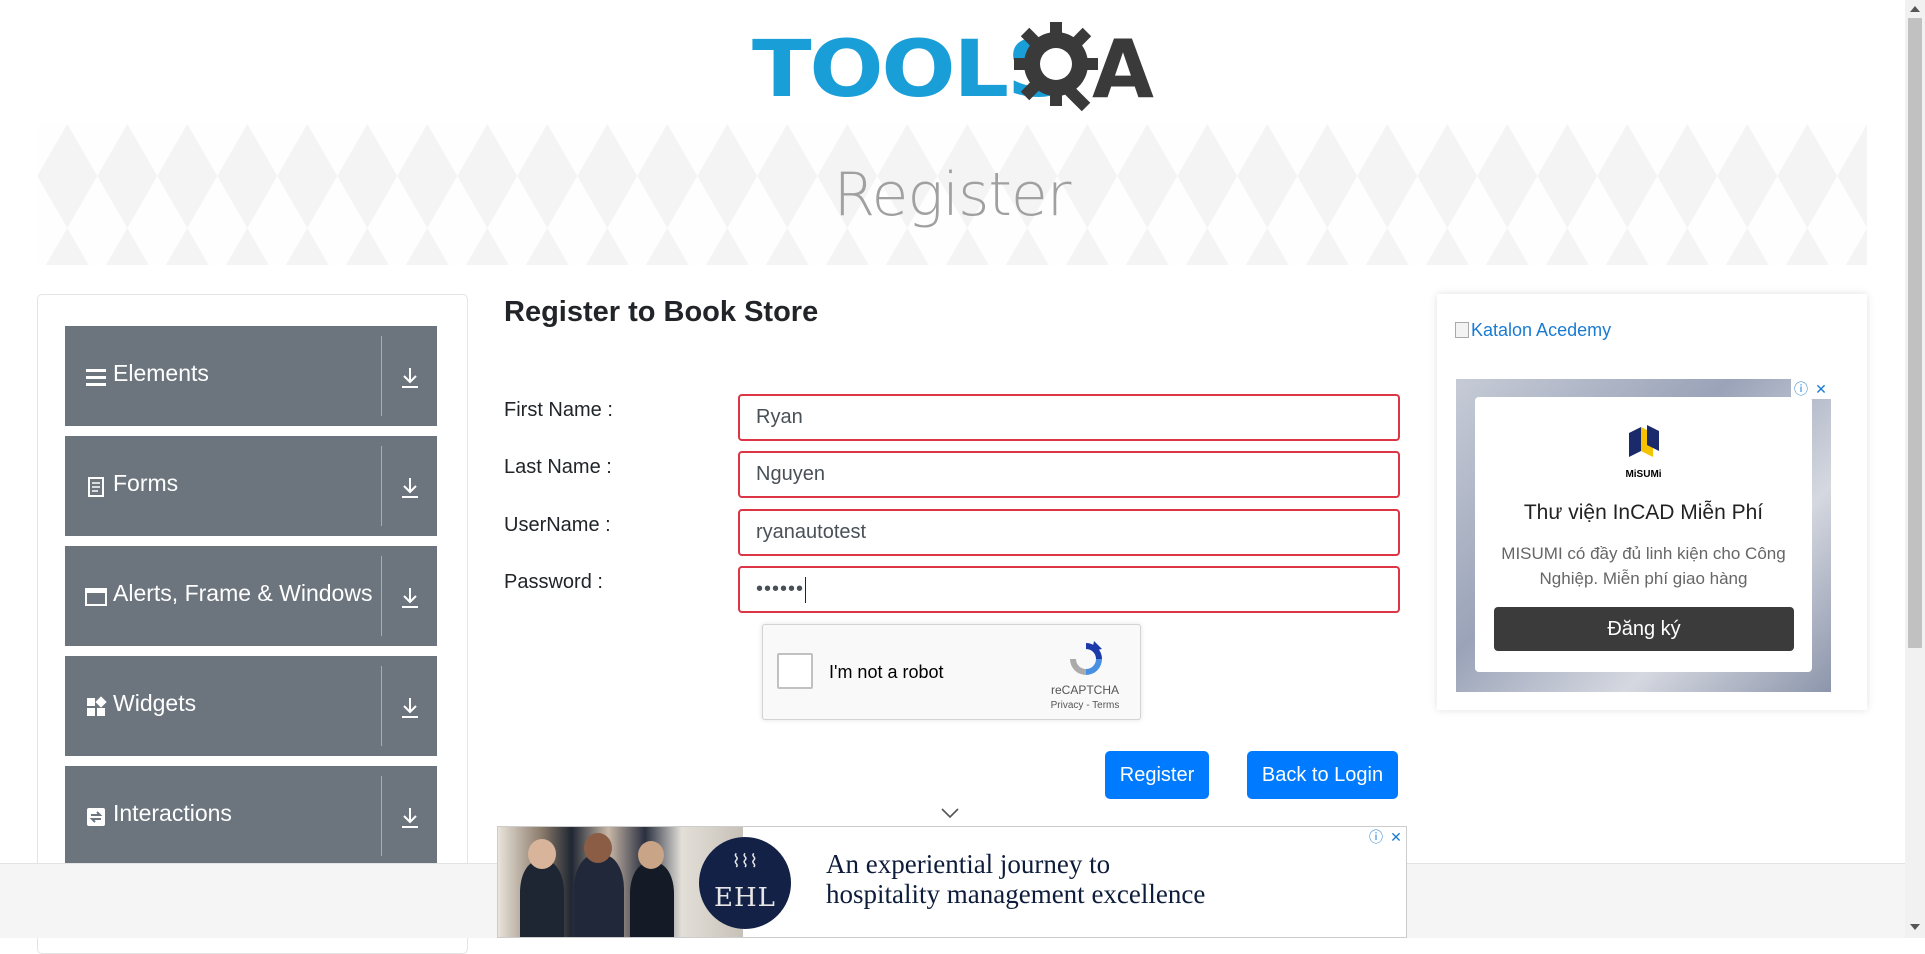  Describe the element at coordinates (1086, 658) in the screenshot. I see `recaptcha-icon` at that location.